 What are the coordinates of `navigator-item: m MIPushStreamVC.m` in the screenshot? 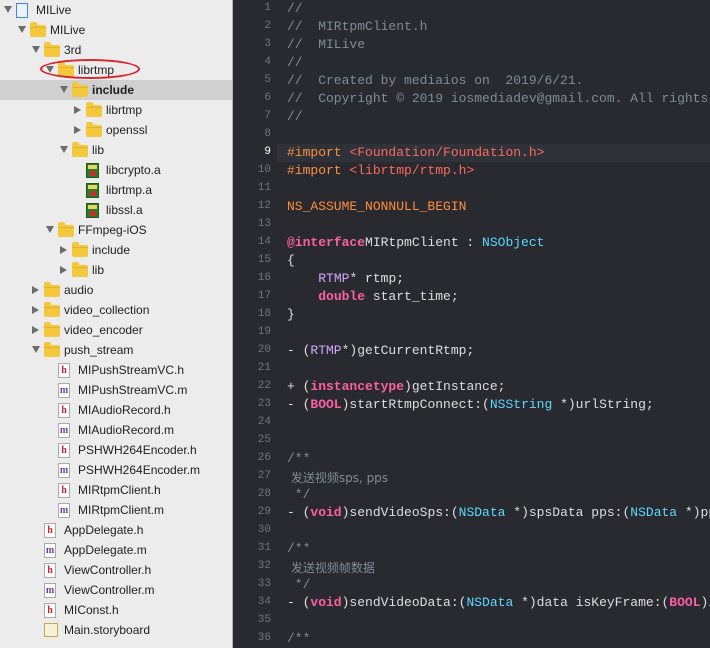 It's located at (116, 390).